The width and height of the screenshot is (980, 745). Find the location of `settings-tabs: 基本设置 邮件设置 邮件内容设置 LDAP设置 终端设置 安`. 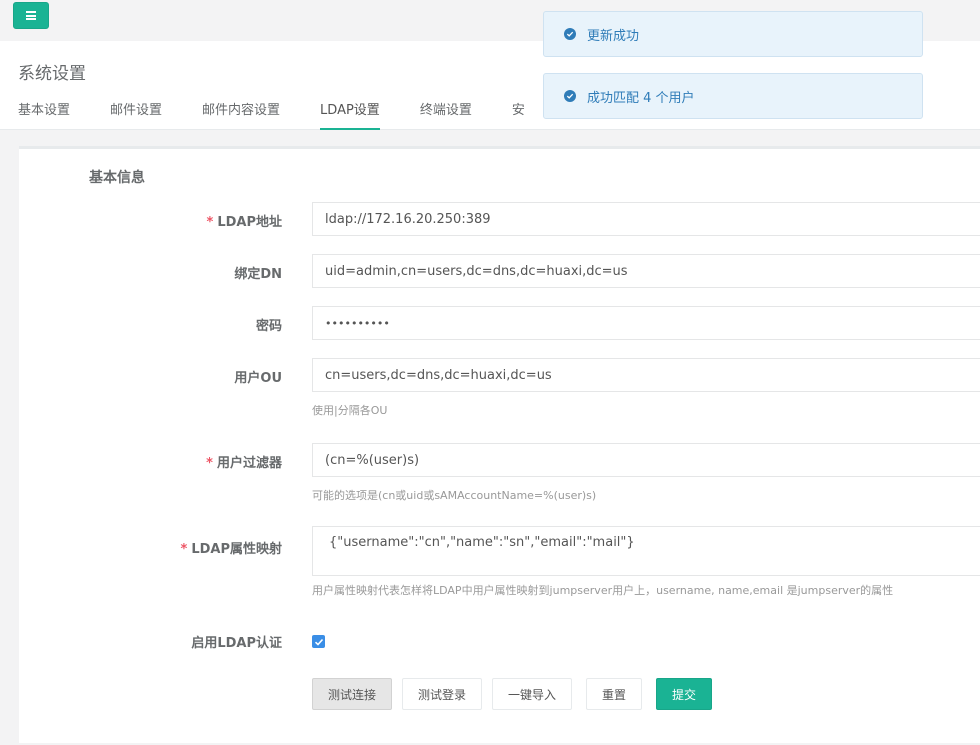

settings-tabs: 基本设置 邮件设置 邮件内容设置 LDAP设置 终端设置 安 is located at coordinates (291, 115).